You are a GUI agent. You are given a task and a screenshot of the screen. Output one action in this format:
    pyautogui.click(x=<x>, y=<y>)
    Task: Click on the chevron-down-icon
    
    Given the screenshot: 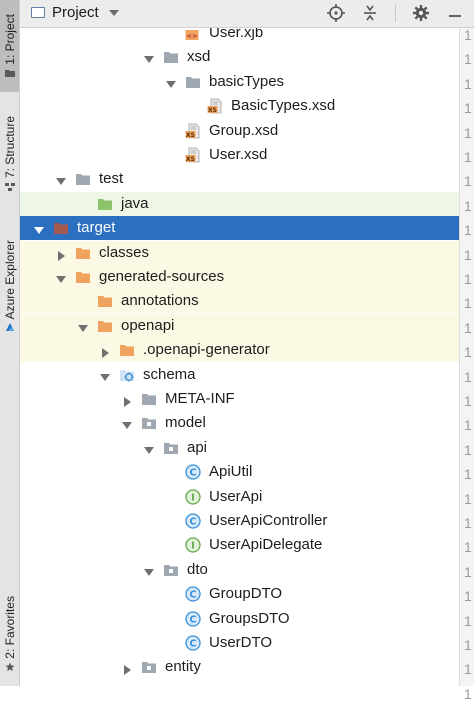 What is the action you would take?
    pyautogui.click(x=113, y=12)
    